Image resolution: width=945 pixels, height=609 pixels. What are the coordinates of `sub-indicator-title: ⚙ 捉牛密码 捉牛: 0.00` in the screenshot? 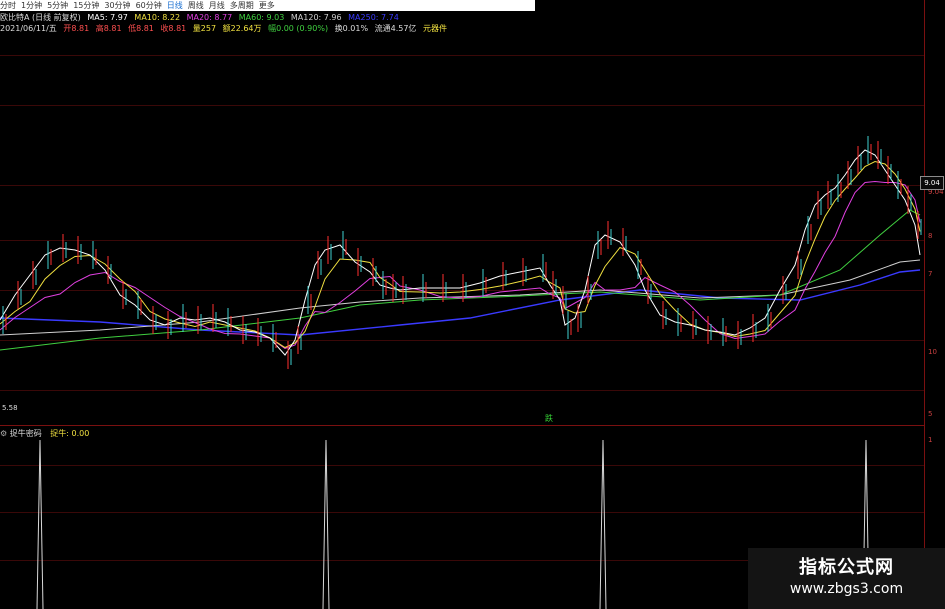 It's located at (44, 434).